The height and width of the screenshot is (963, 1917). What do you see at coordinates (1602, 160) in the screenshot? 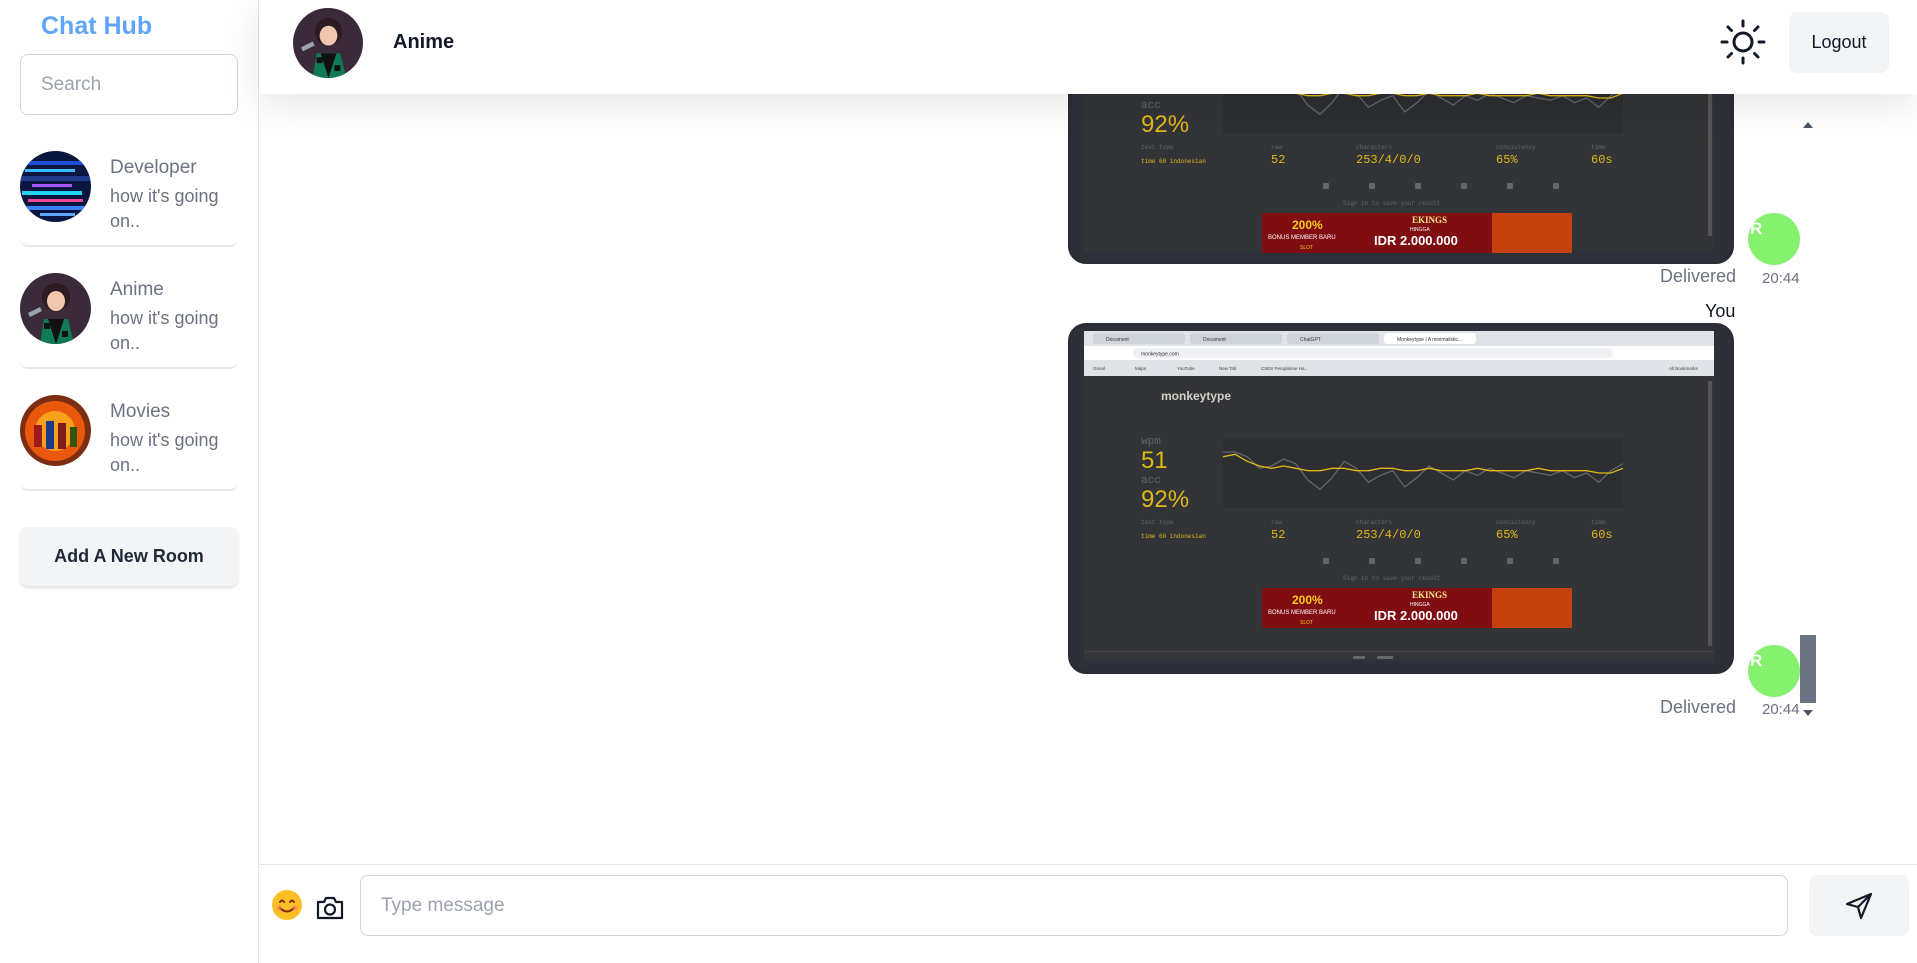
I see `result-stat-value: 60s` at bounding box center [1602, 160].